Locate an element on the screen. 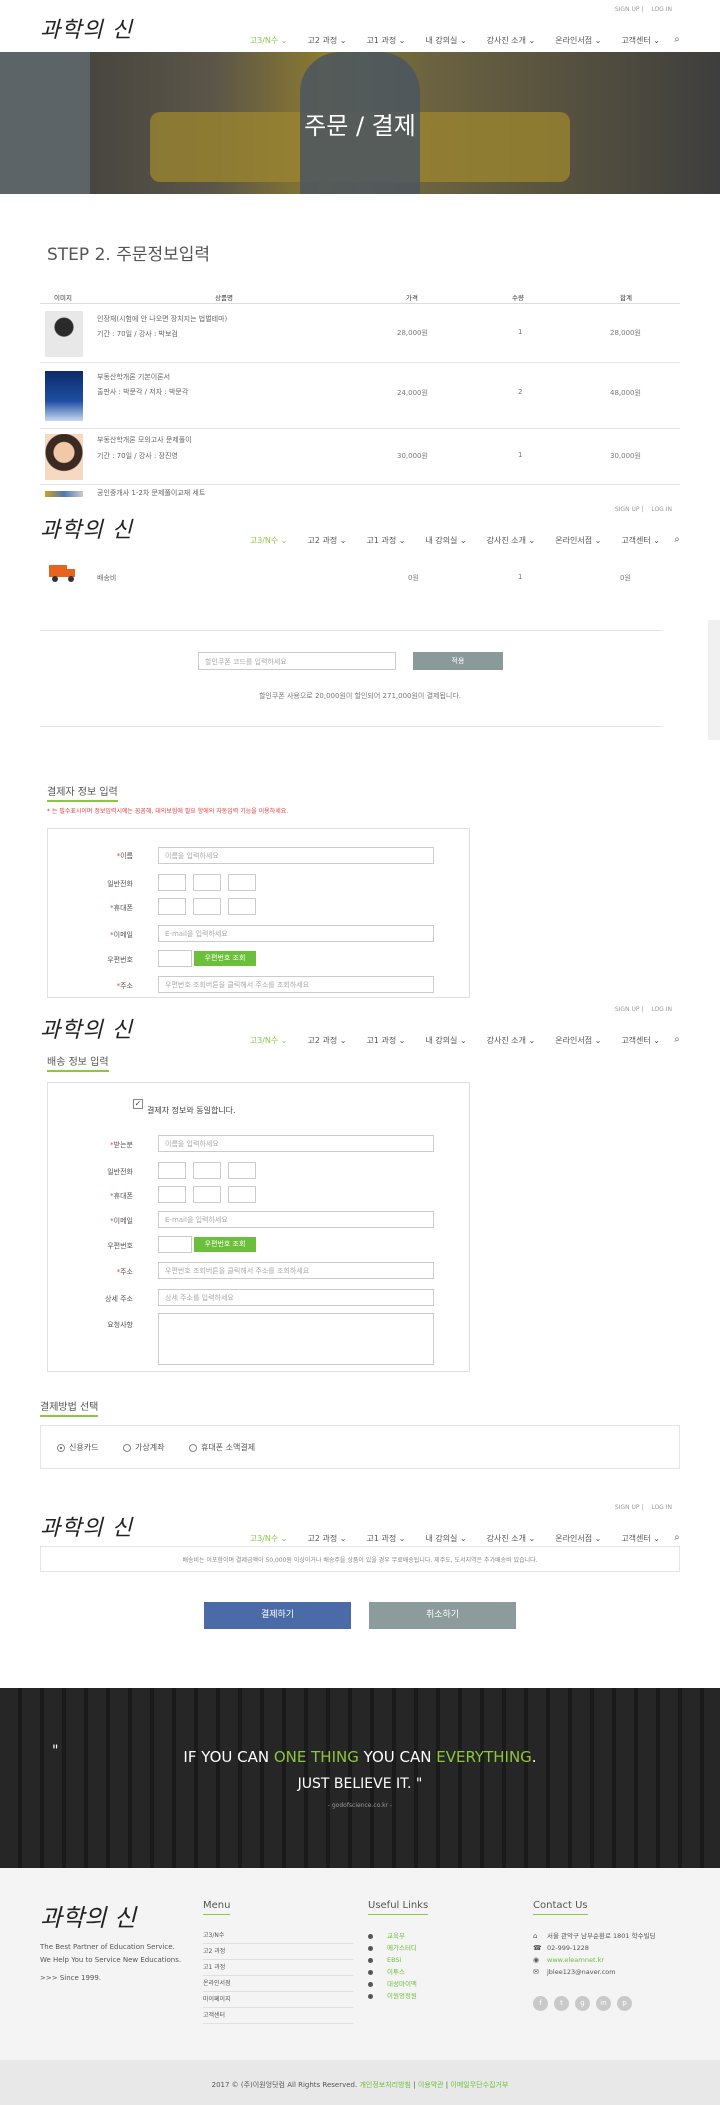 Image resolution: width=720 pixels, height=2105 pixels. payer-phone-part3 is located at coordinates (242, 882).